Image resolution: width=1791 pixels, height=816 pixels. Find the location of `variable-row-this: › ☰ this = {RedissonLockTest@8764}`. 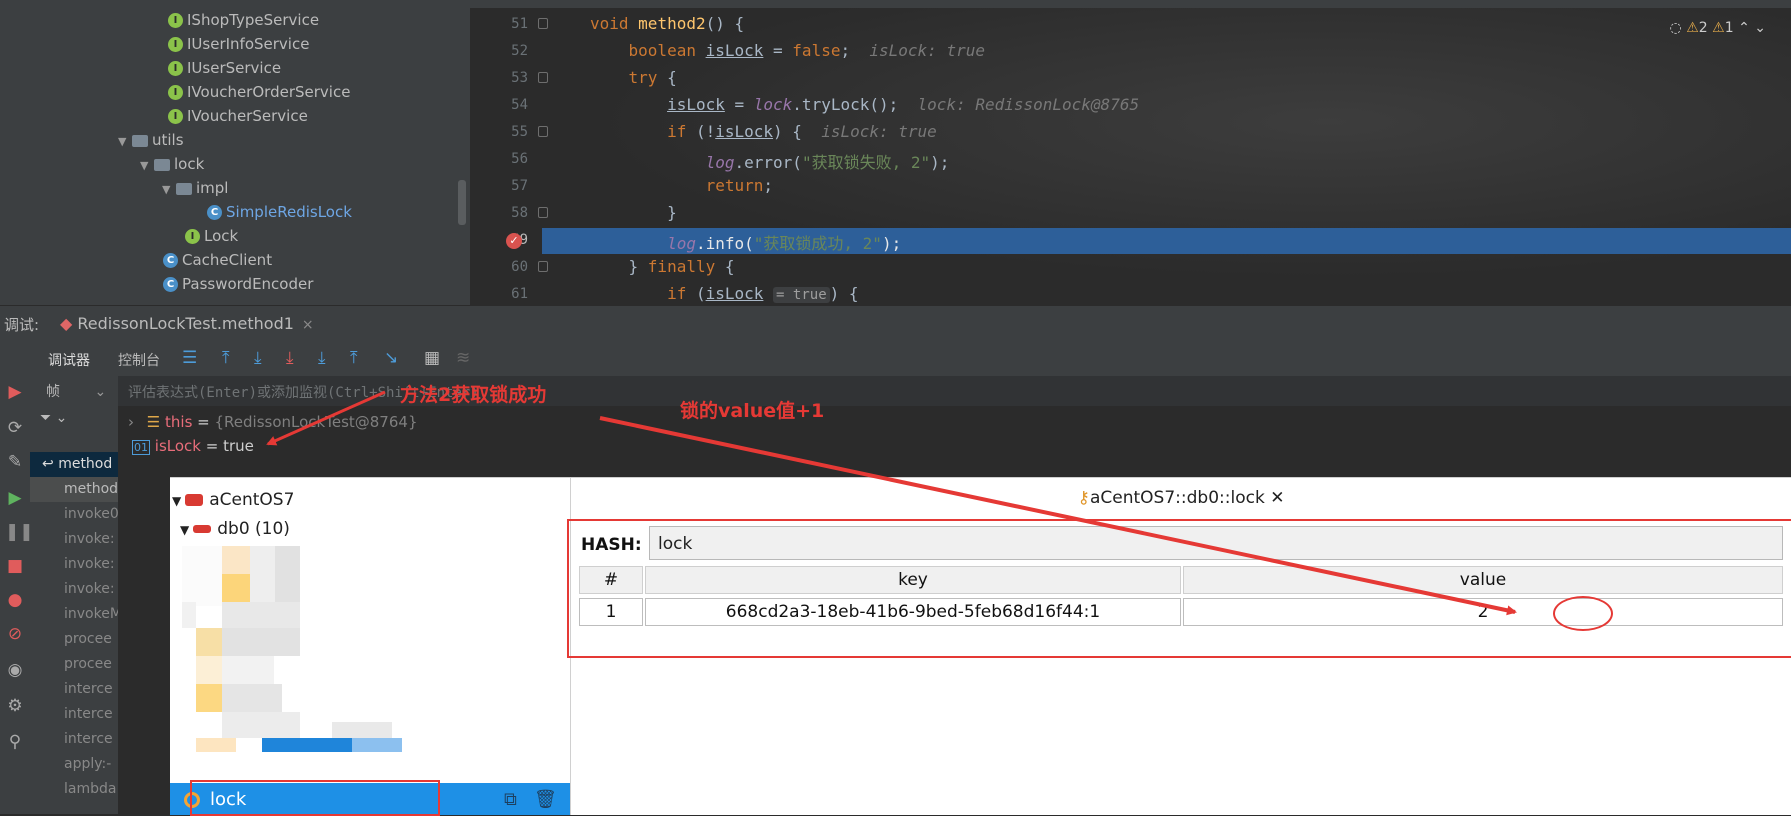

variable-row-this: › ☰ this = {RedissonLockTest@8764} is located at coordinates (272, 422).